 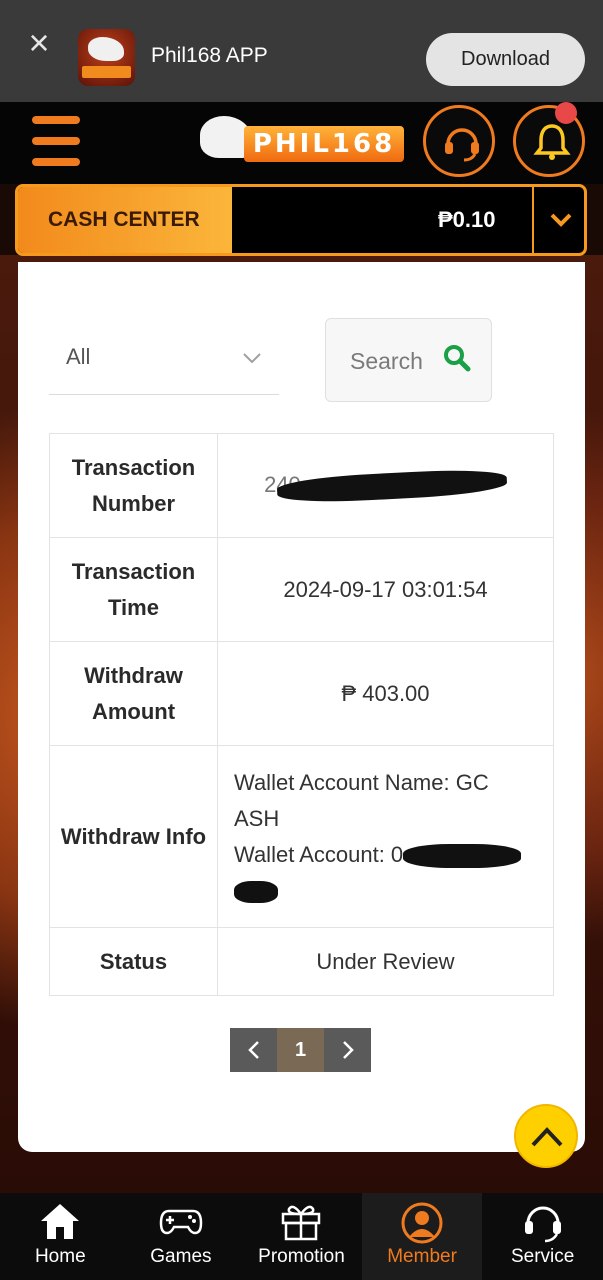 I want to click on bottom-navigation: Home Games Promotion Member Service, so click(x=301, y=1236).